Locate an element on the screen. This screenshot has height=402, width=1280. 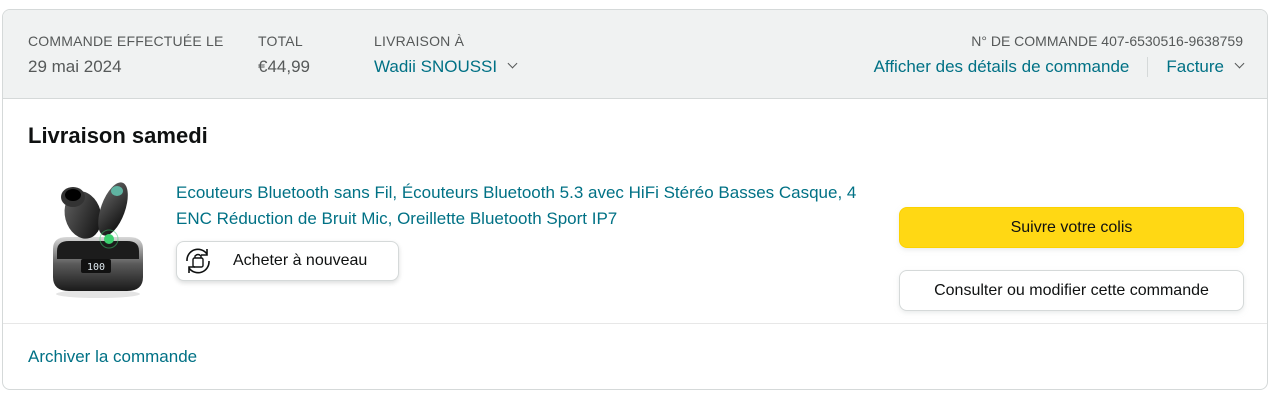
invoice-link-label: Facture is located at coordinates (1195, 66).